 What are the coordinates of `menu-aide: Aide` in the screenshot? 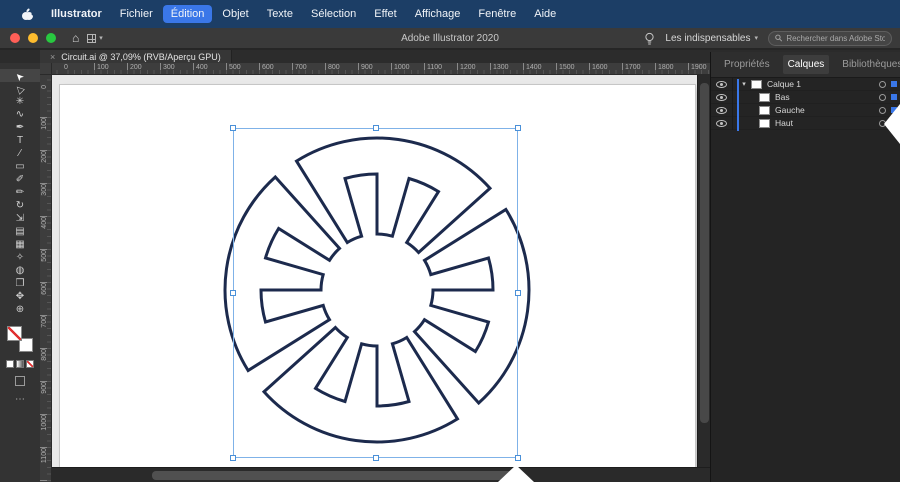 It's located at (545, 14).